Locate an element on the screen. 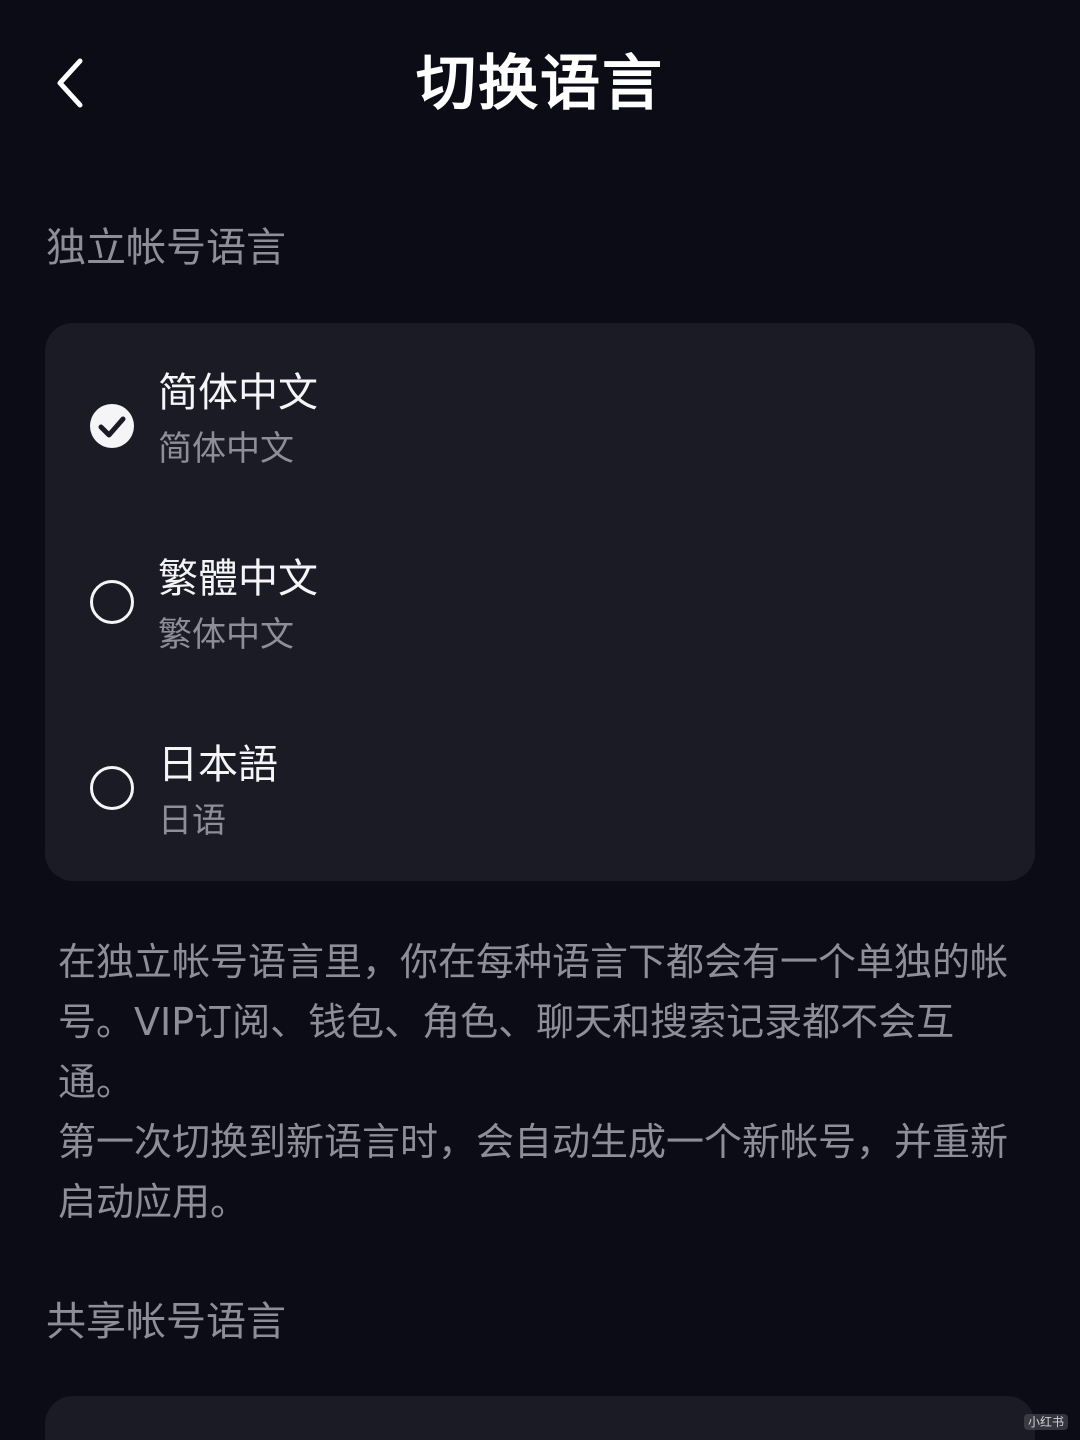 The width and height of the screenshot is (1080, 1440). section-label-independent: 独立帐号语言 is located at coordinates (166, 248).